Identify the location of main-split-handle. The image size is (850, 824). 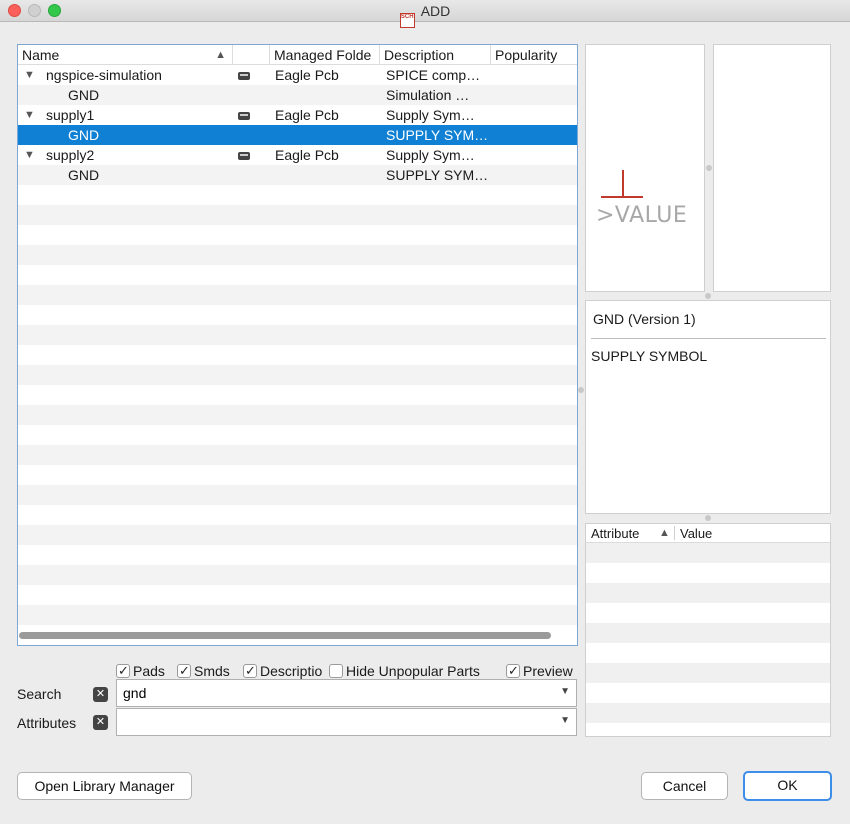
(581, 390).